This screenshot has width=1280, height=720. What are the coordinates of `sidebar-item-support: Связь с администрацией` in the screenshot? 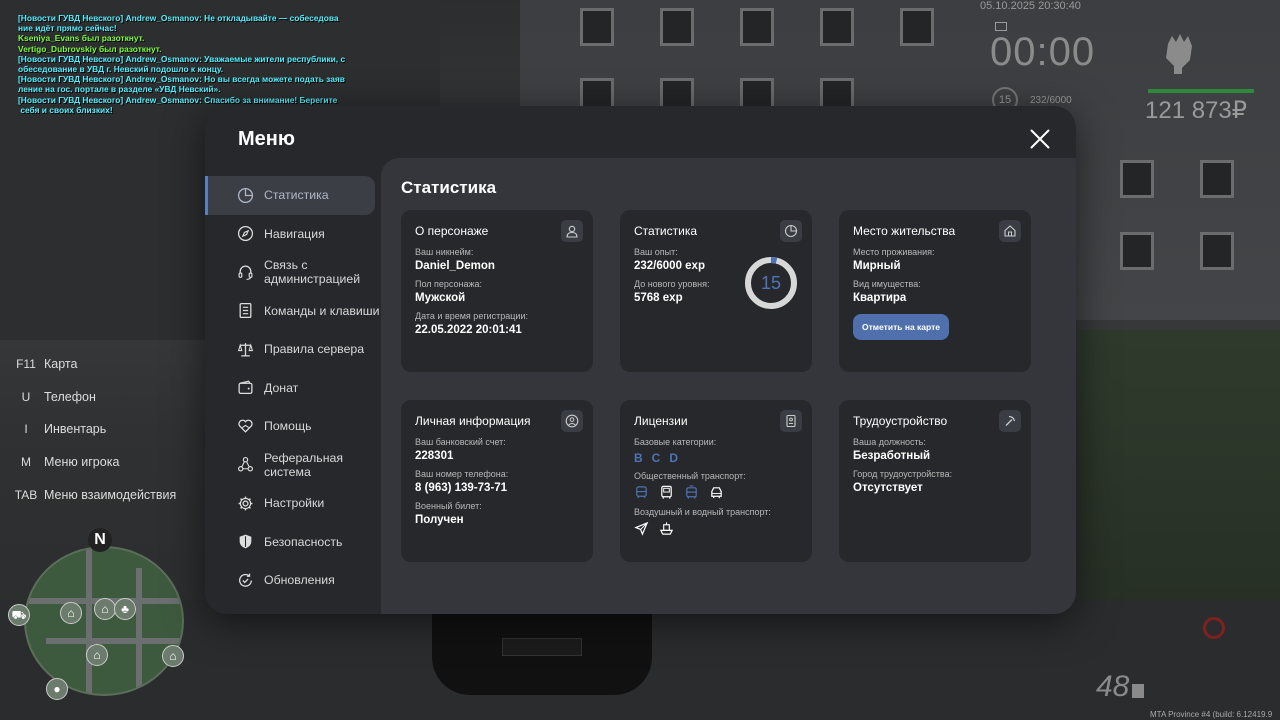 It's located at (293, 272).